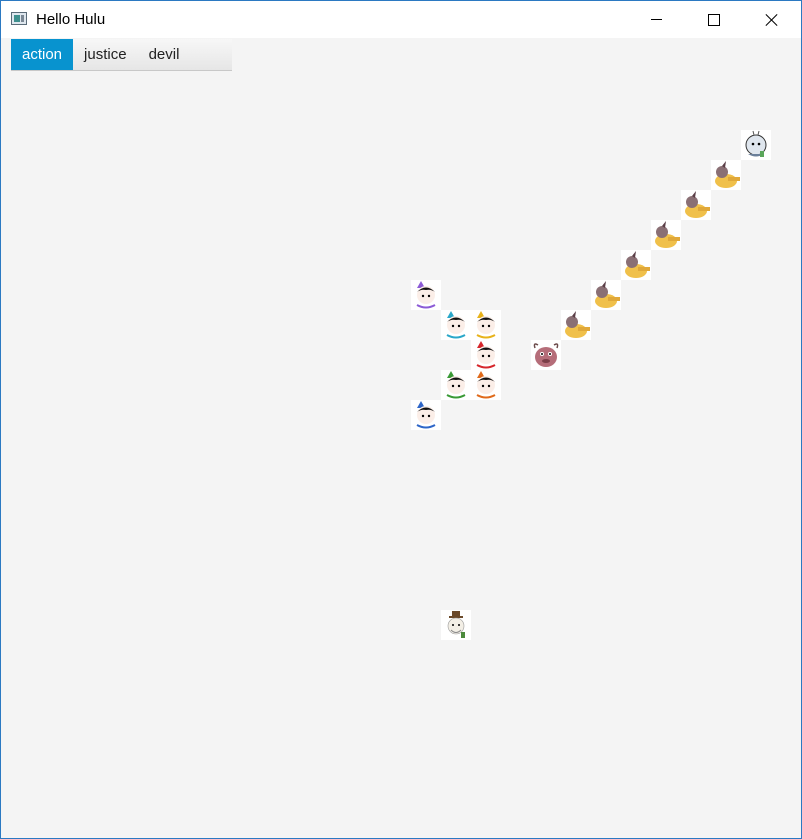 This screenshot has width=802, height=839. I want to click on grandpa-sprite, so click(756, 145).